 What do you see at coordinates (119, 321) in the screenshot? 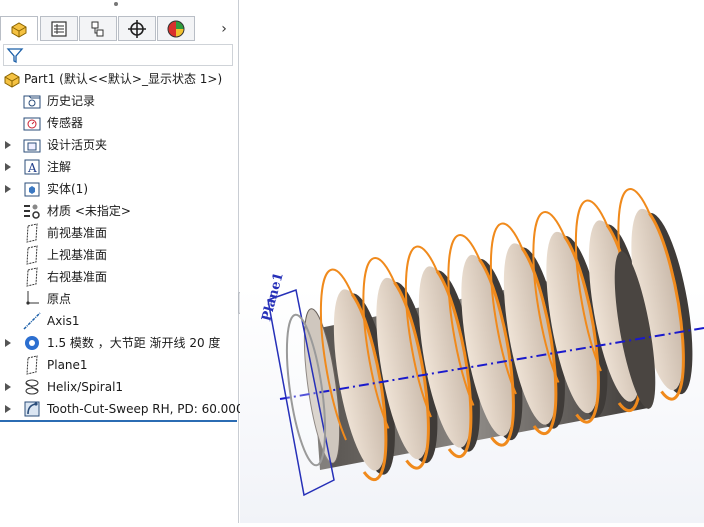
I see `tree-item: Axis1` at bounding box center [119, 321].